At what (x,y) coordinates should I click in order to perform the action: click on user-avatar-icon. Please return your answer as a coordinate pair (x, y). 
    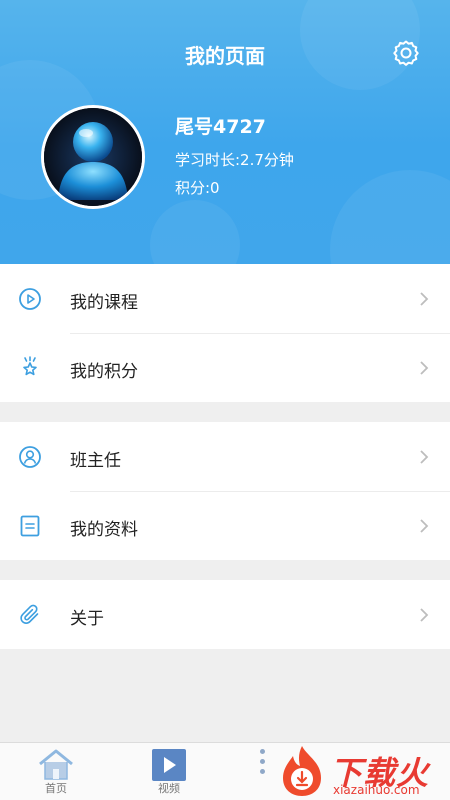
    Looking at the image, I should click on (93, 157).